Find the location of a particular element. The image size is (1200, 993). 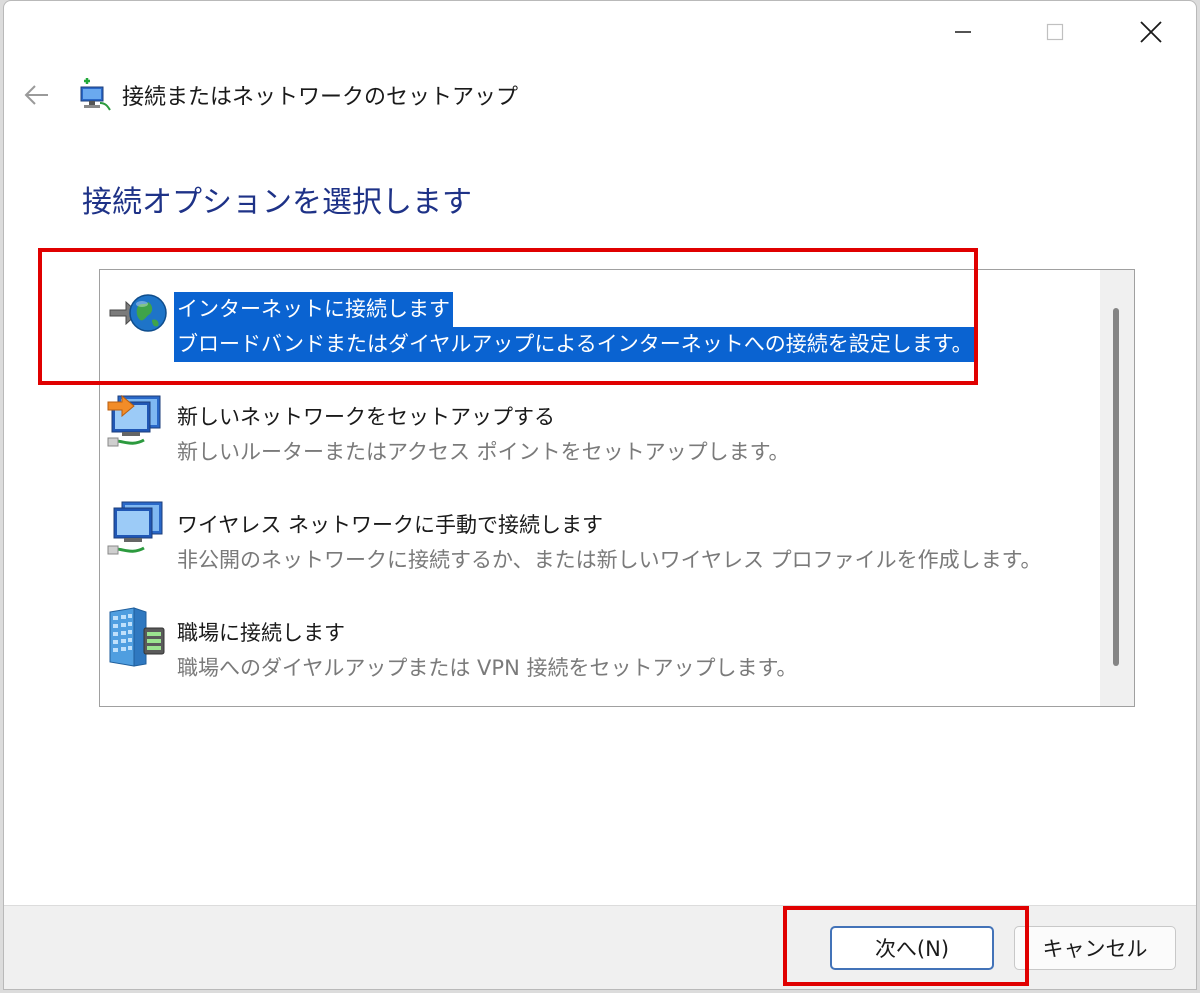

option-title: インターネットに接続します is located at coordinates (313, 309).